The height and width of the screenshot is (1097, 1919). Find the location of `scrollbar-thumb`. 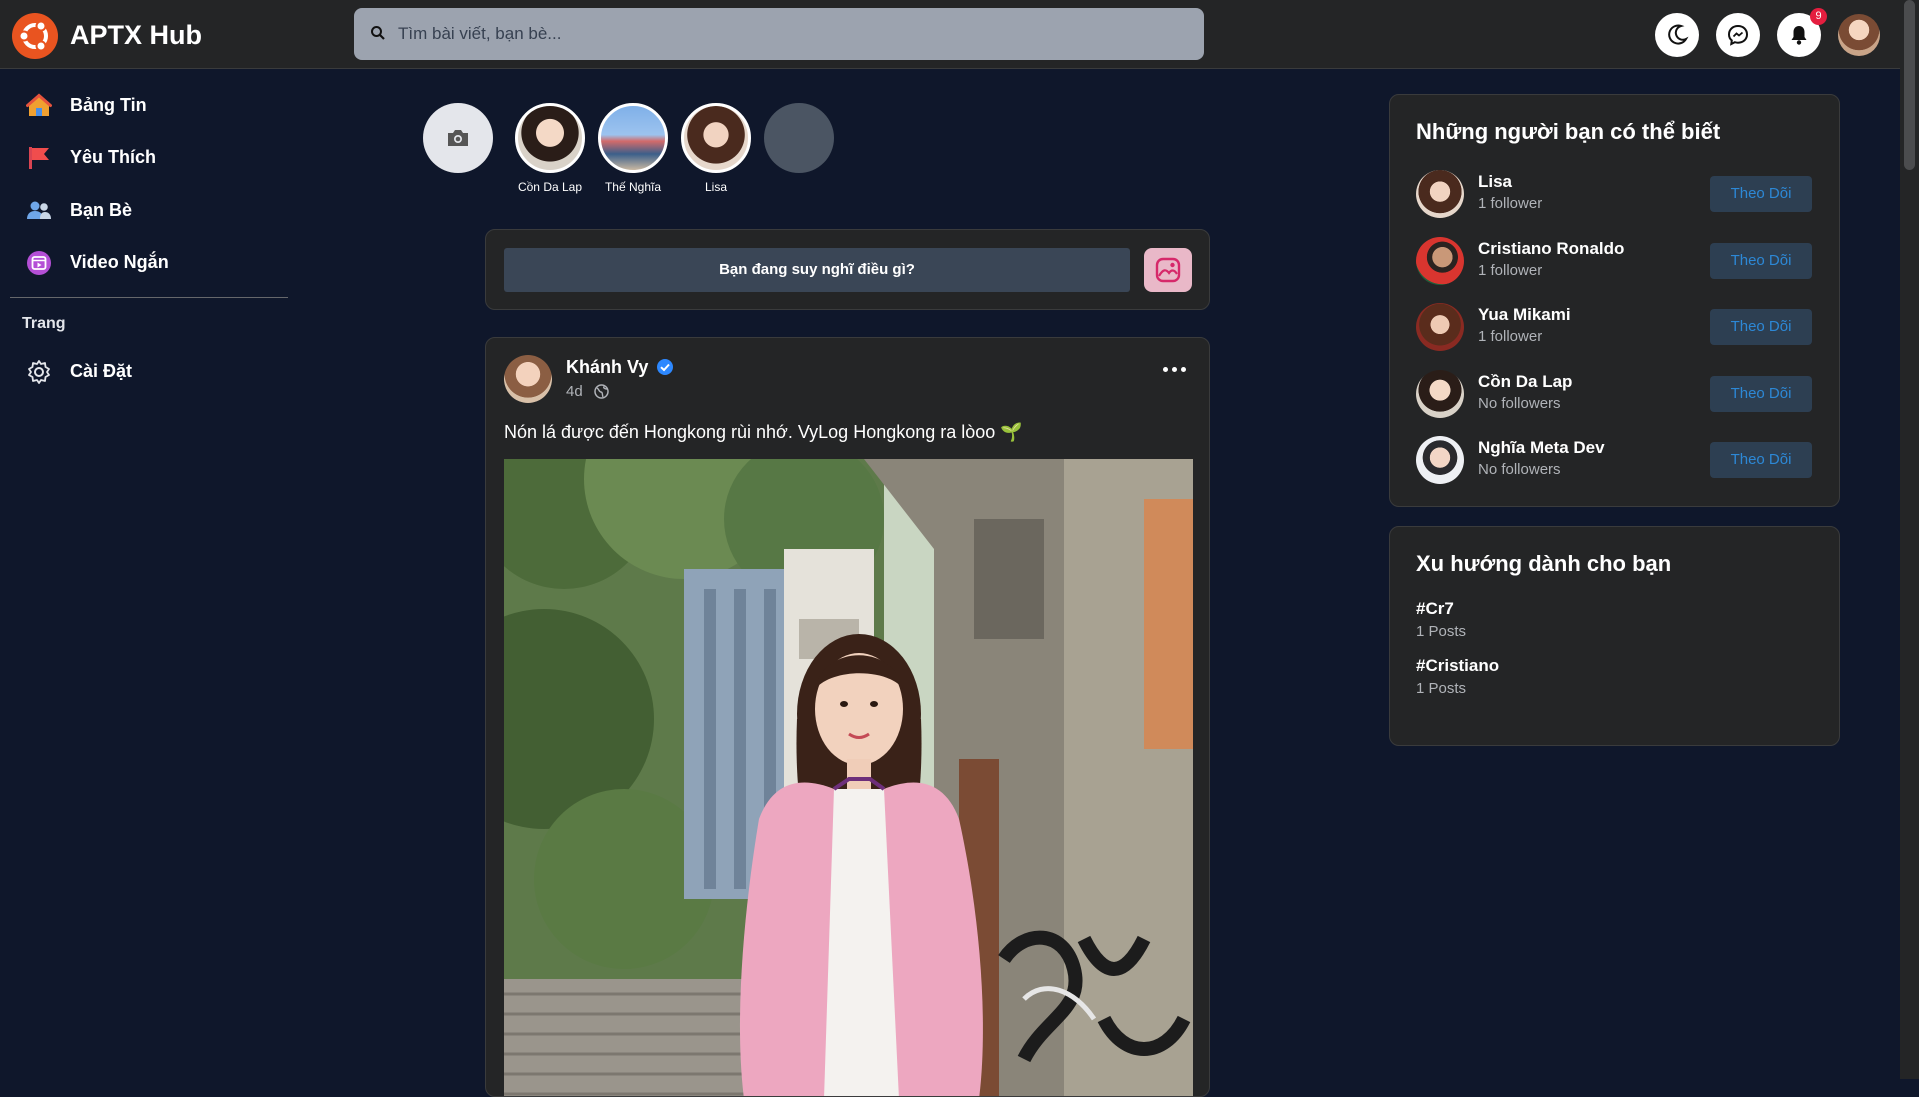

scrollbar-thumb is located at coordinates (1909, 85).